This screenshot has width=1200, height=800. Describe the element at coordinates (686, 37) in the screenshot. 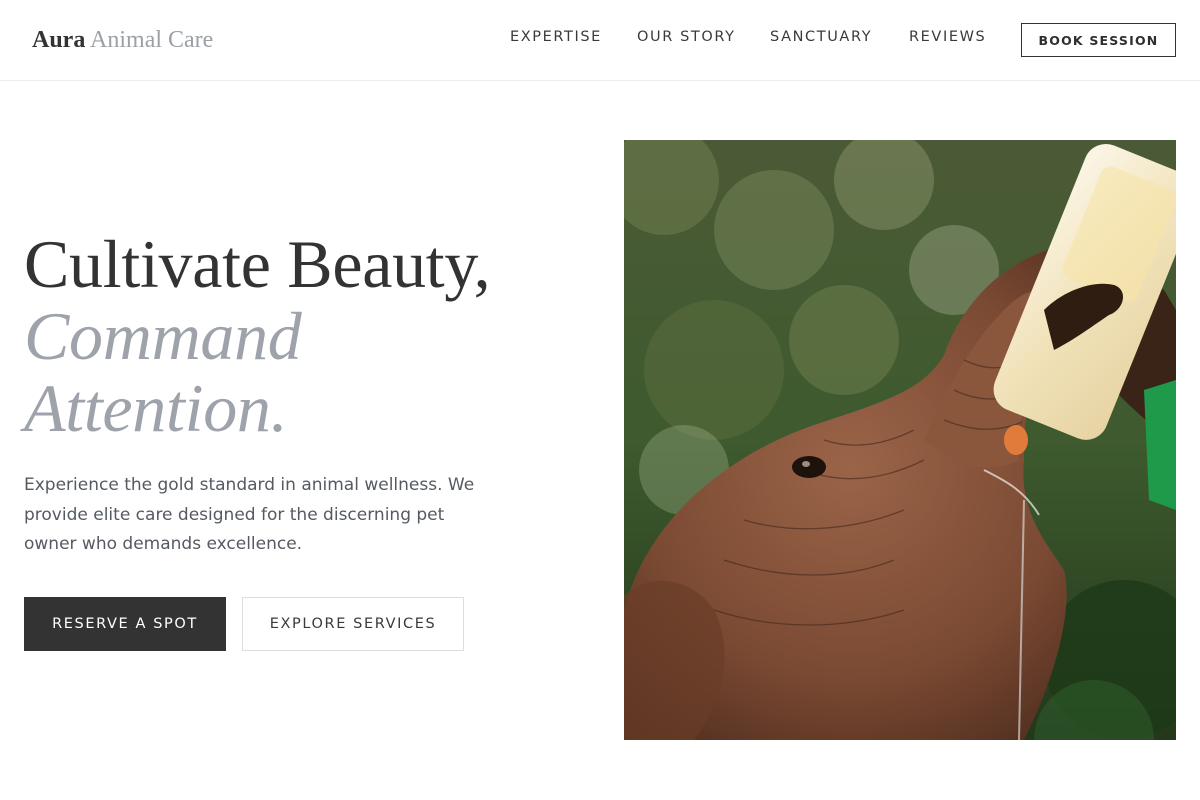

I see `nav-link-our-story: OUR STORY` at that location.